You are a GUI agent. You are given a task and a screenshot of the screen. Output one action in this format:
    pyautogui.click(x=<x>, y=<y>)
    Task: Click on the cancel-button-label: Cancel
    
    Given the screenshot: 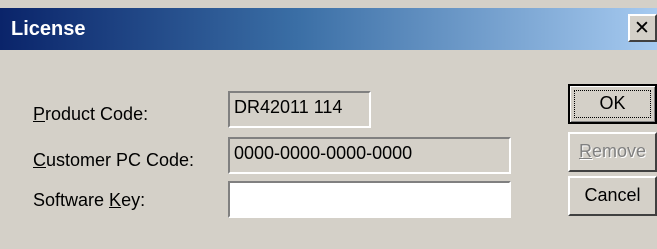 What is the action you would take?
    pyautogui.click(x=612, y=195)
    